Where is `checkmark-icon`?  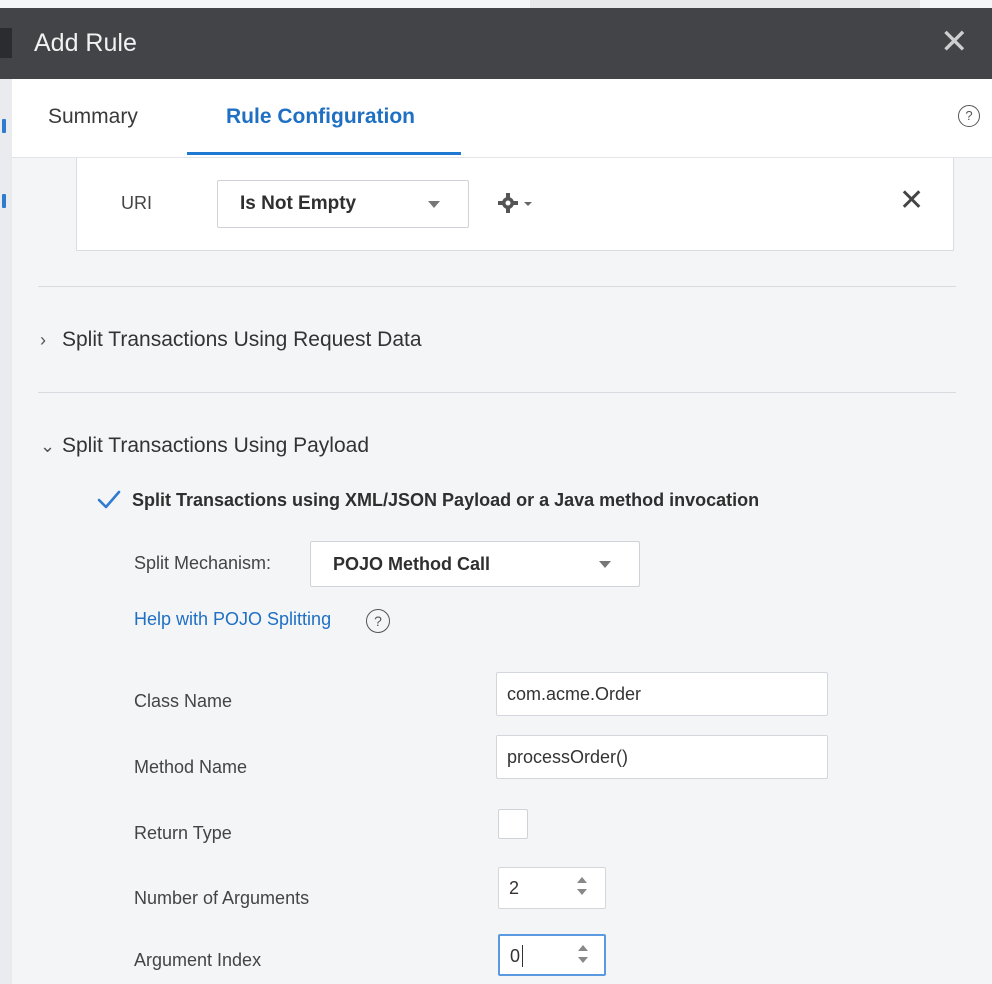 checkmark-icon is located at coordinates (109, 500).